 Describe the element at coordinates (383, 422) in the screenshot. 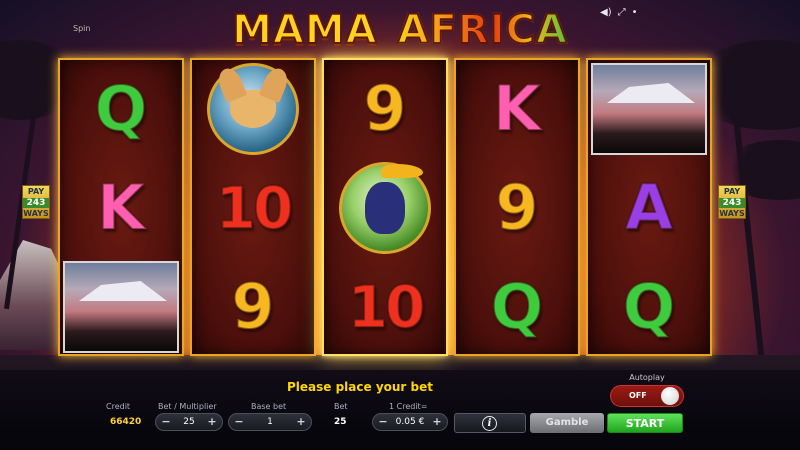

I see `credit-rate-decrease-button: −` at that location.